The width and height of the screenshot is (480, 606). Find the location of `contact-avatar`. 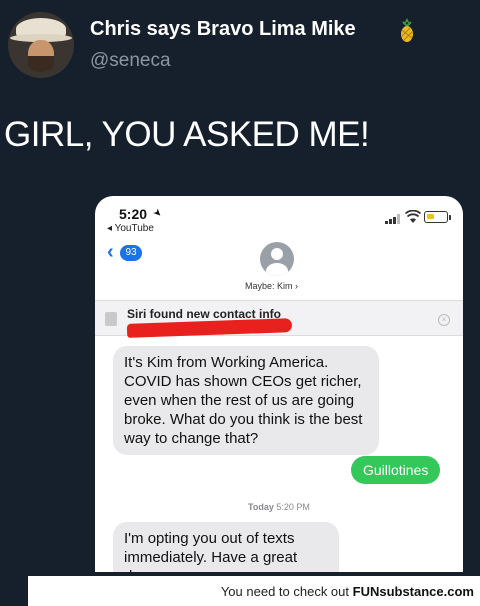

contact-avatar is located at coordinates (277, 259).